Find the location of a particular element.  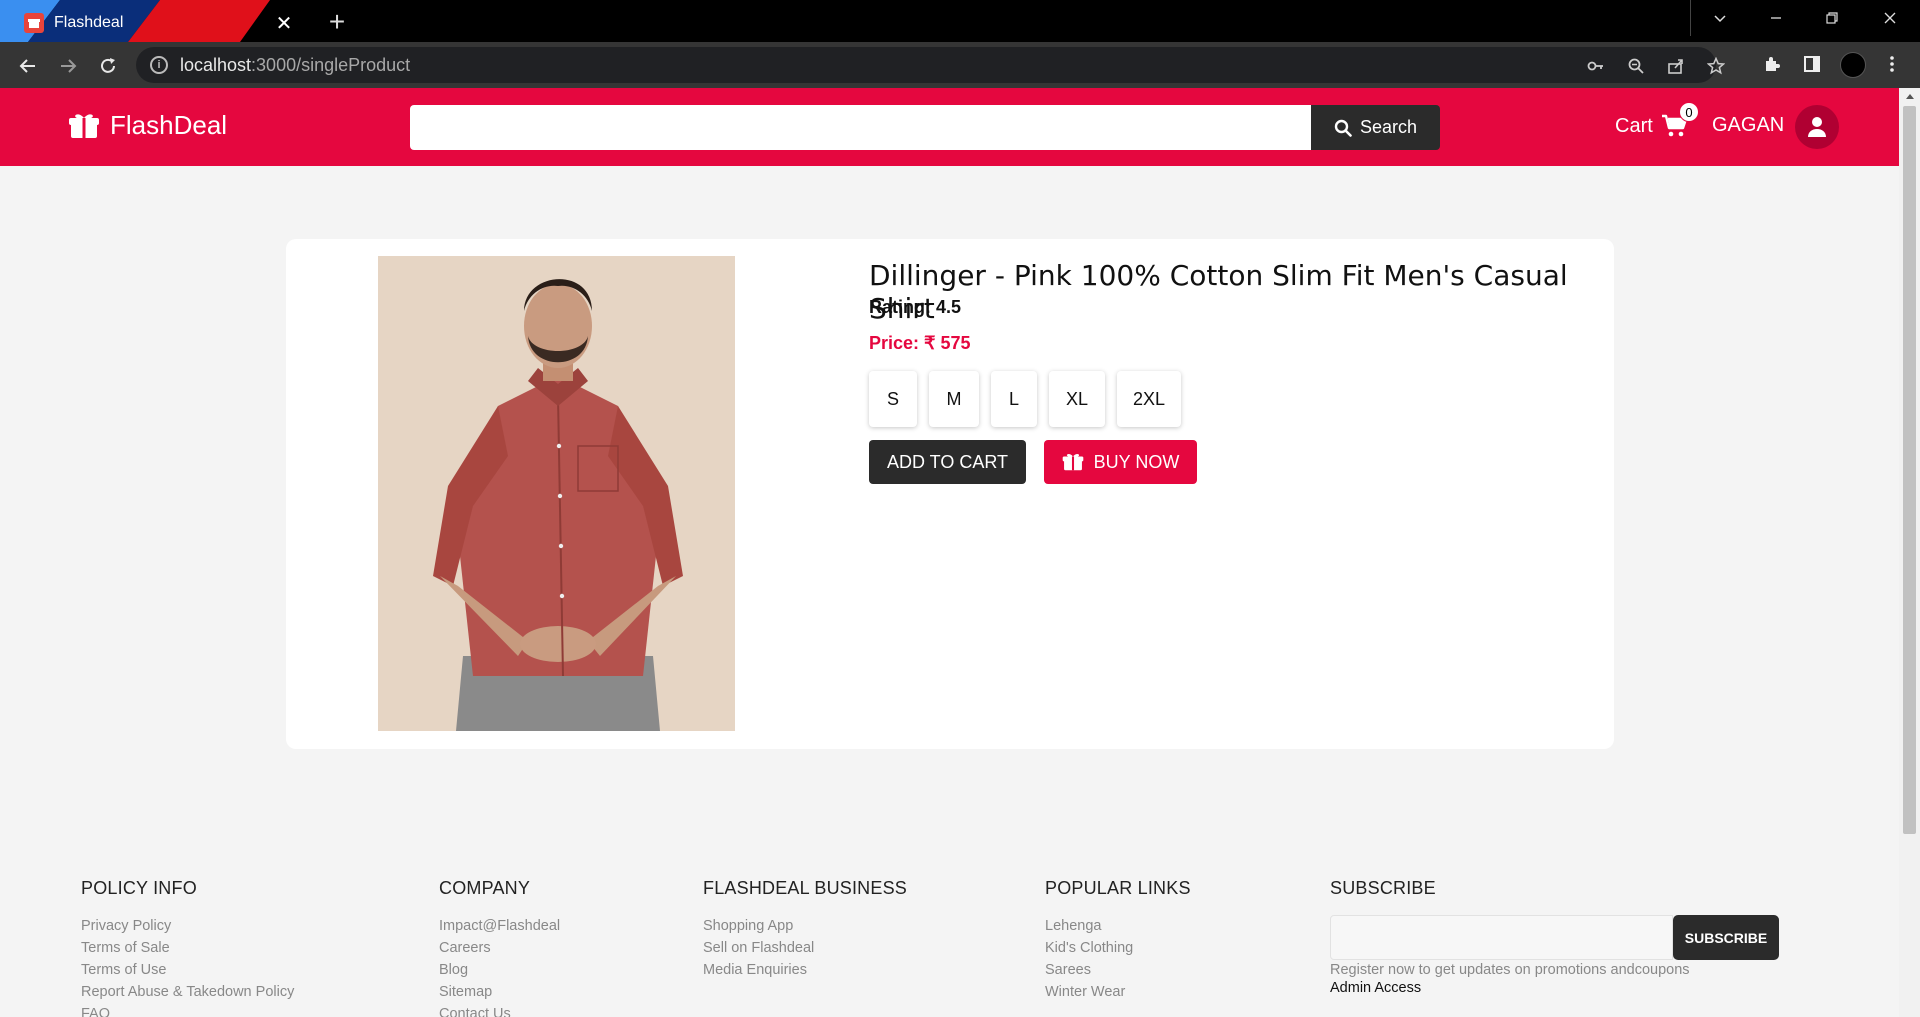

scrollbar-thumb is located at coordinates (1909, 470).